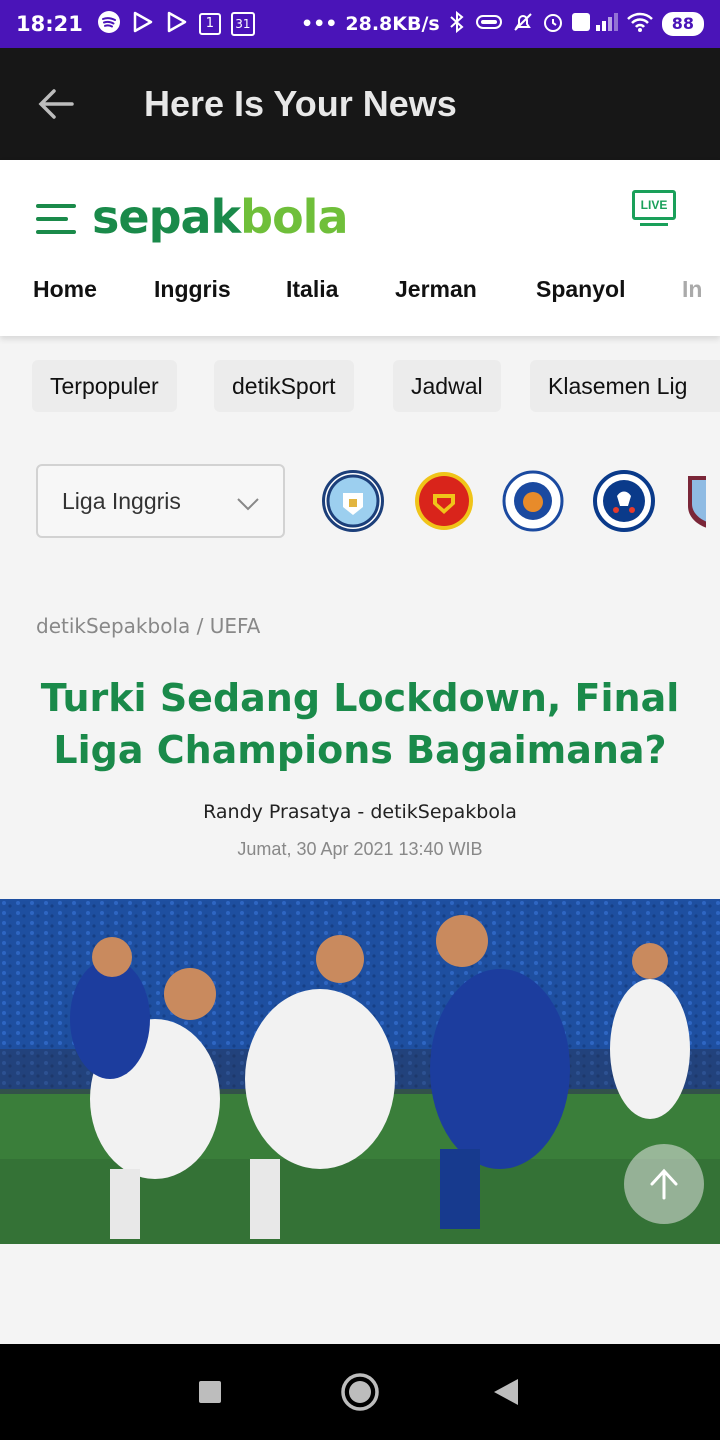 The height and width of the screenshot is (1440, 720). I want to click on chip-klasemen: Klasemen Lig, so click(625, 386).